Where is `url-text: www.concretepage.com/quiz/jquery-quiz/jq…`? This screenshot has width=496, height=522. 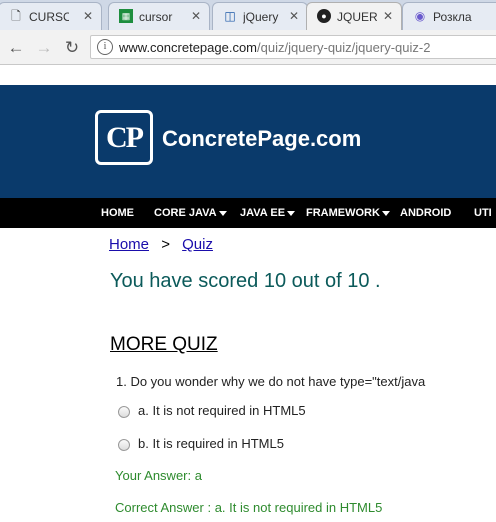 url-text: www.concretepage.com/quiz/jquery-quiz/jq… is located at coordinates (274, 47).